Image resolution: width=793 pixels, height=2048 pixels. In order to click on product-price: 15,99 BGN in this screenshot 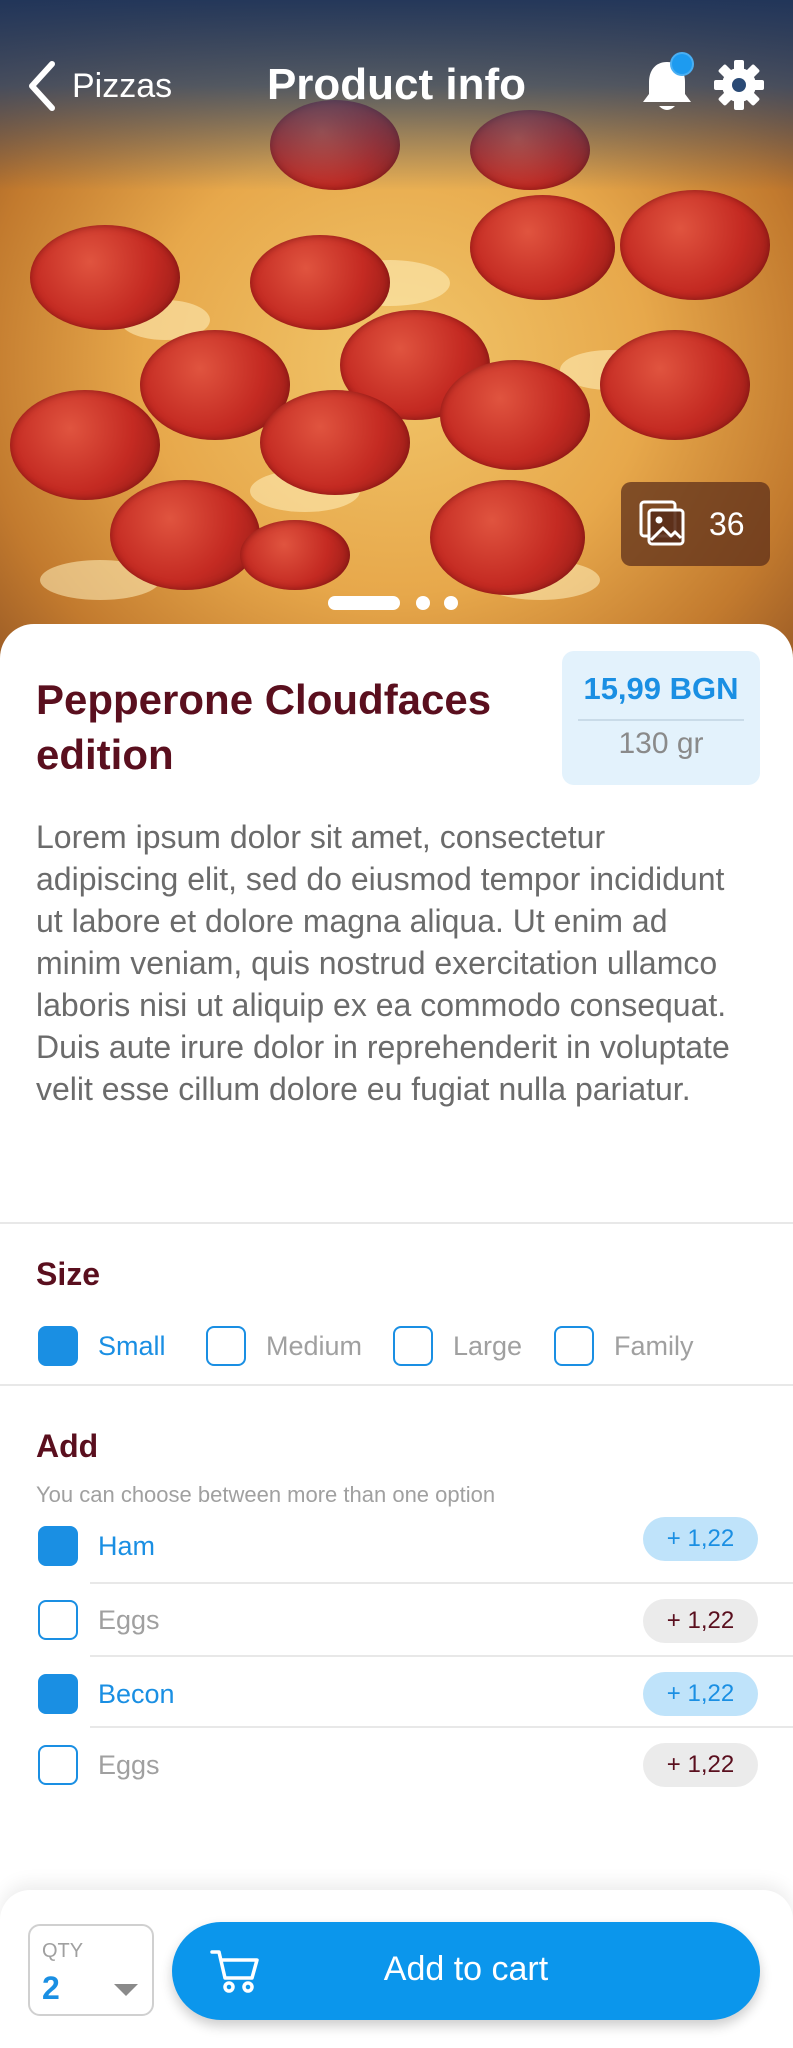, I will do `click(661, 688)`.